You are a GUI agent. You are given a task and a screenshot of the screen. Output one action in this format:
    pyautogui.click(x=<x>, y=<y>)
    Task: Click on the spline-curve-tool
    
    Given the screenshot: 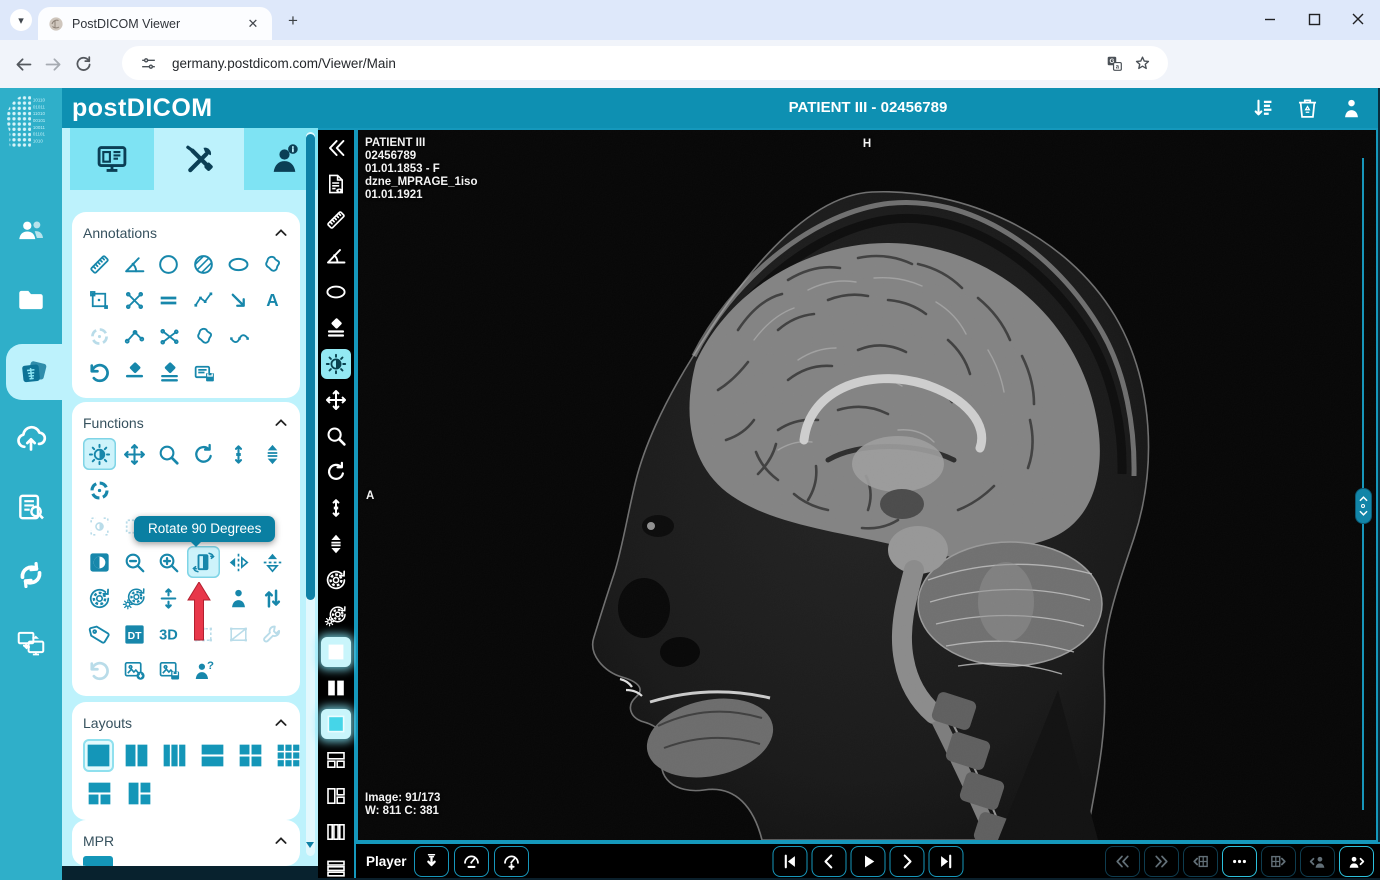 What is the action you would take?
    pyautogui.click(x=239, y=336)
    